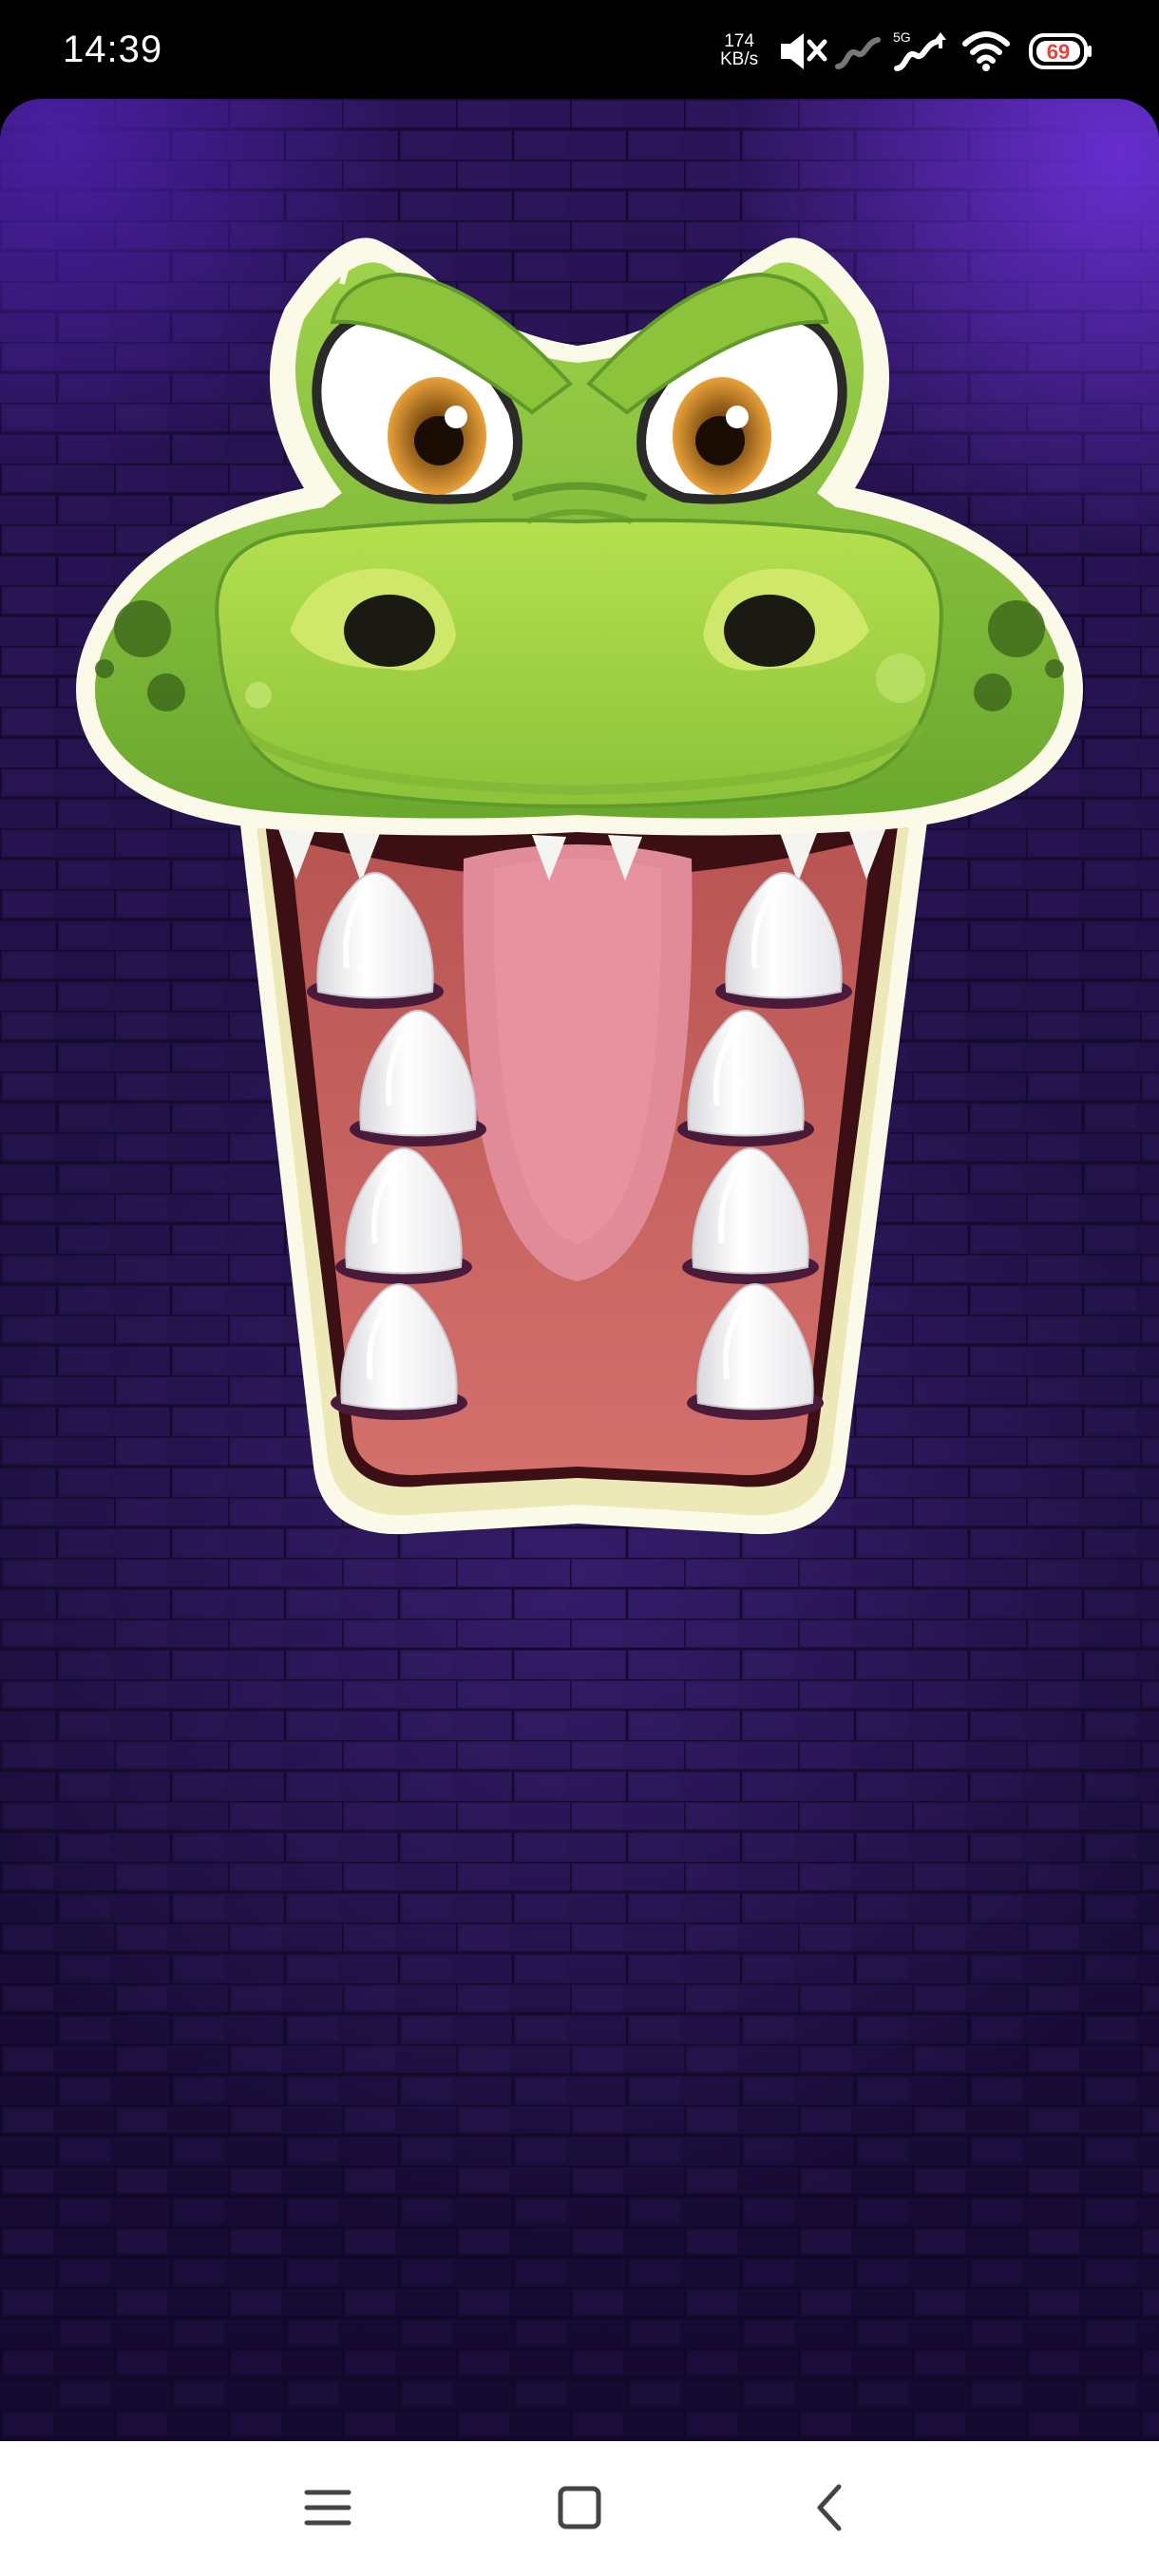  What do you see at coordinates (739, 59) in the screenshot?
I see `network-speed-unit: KB/s` at bounding box center [739, 59].